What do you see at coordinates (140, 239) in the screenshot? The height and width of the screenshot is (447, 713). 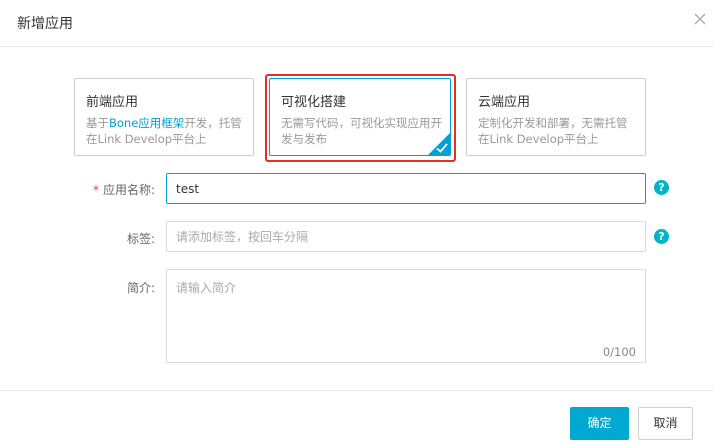 I see `tags-label: 标签:` at bounding box center [140, 239].